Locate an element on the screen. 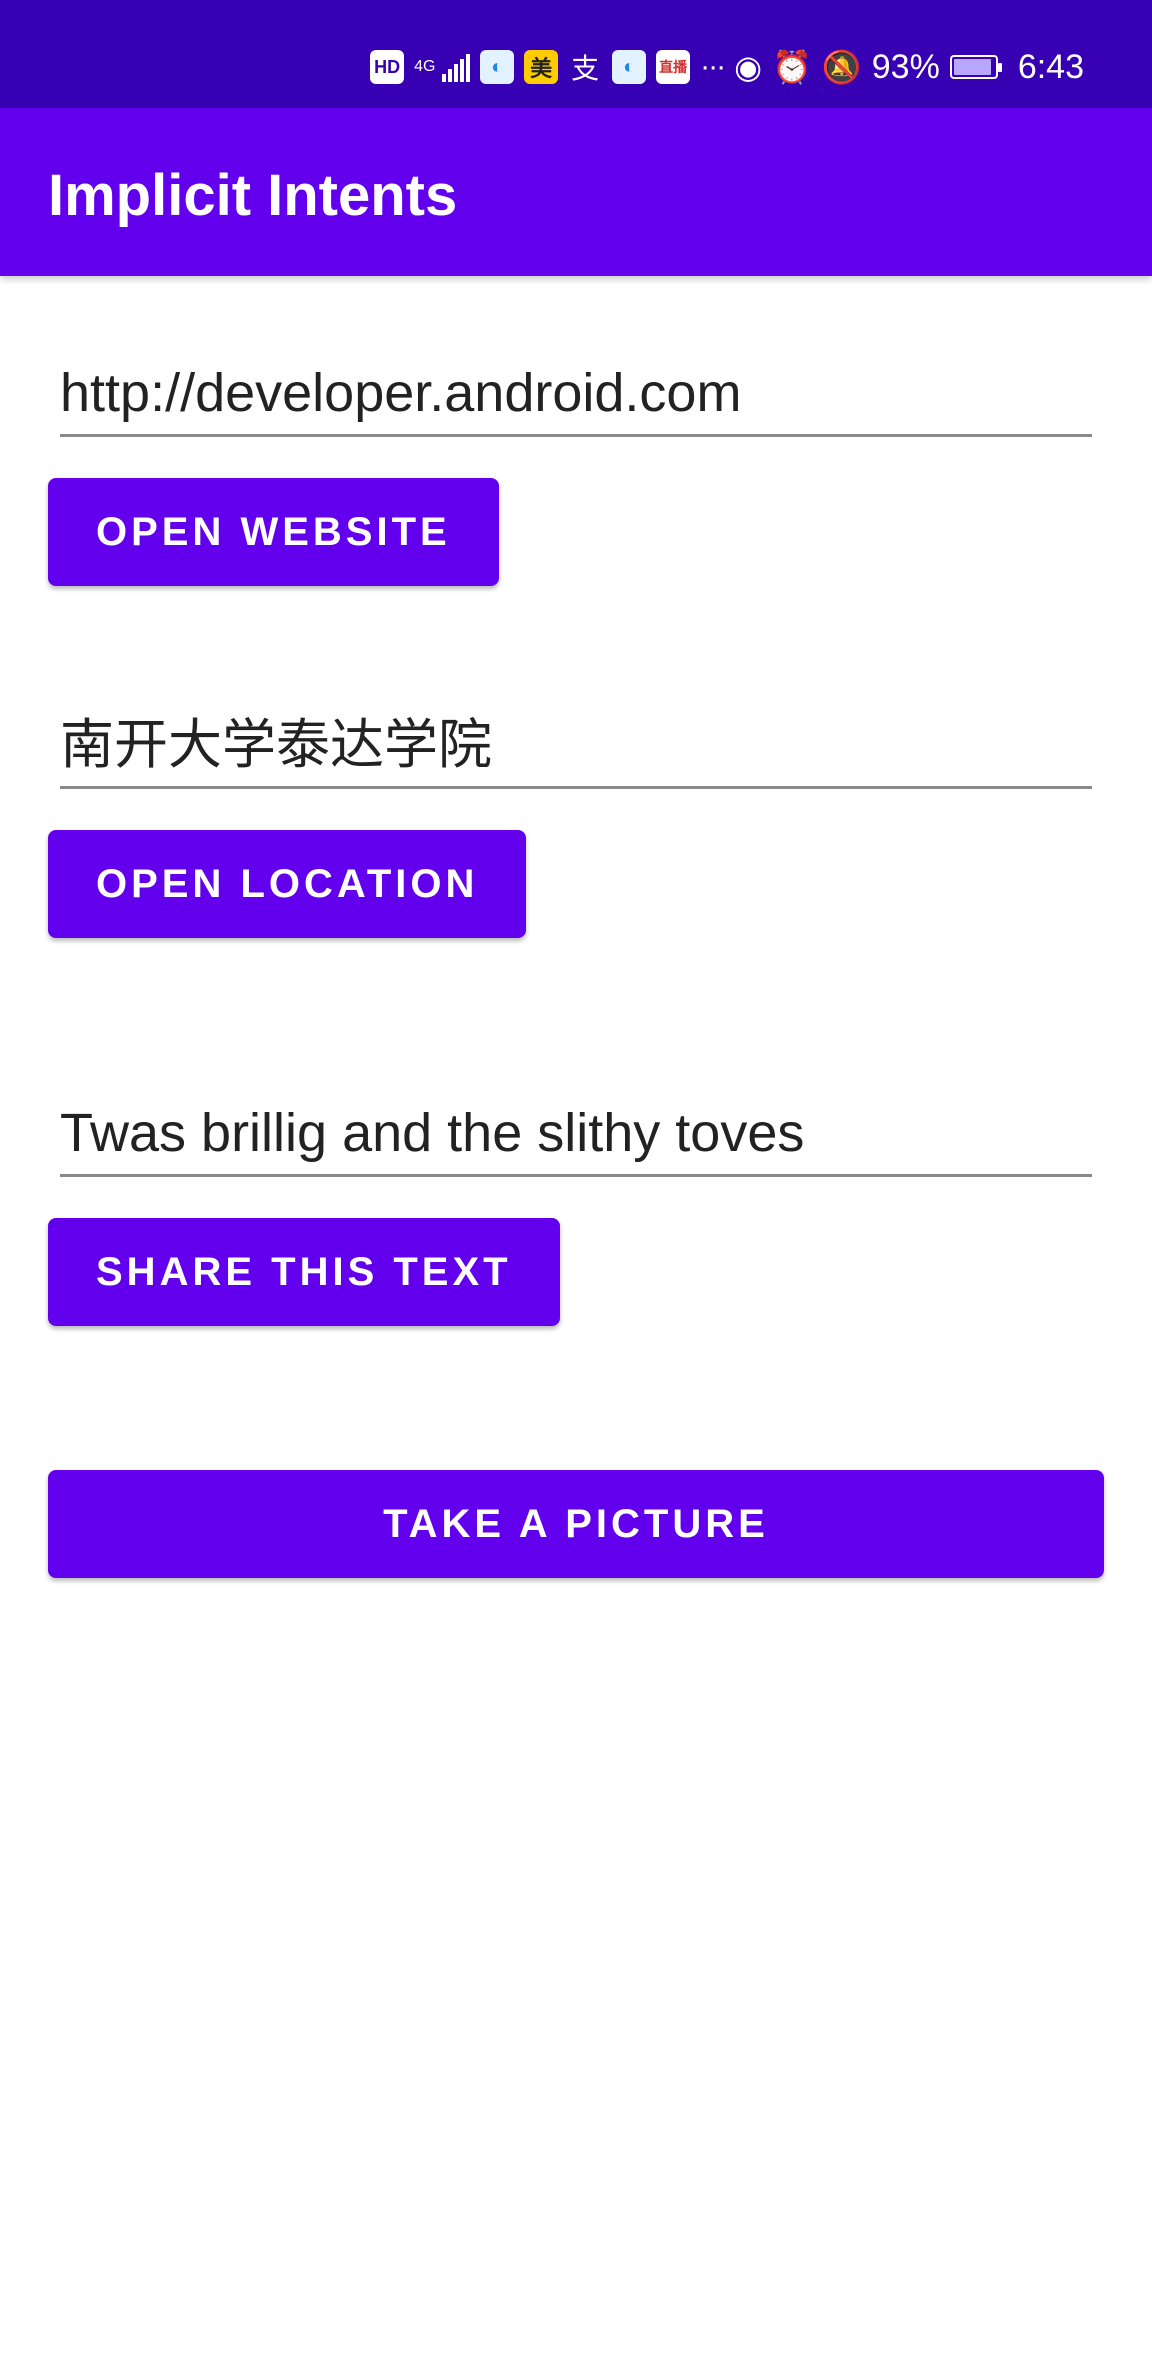 The image size is (1152, 2376). share-text-field is located at coordinates (576, 1137).